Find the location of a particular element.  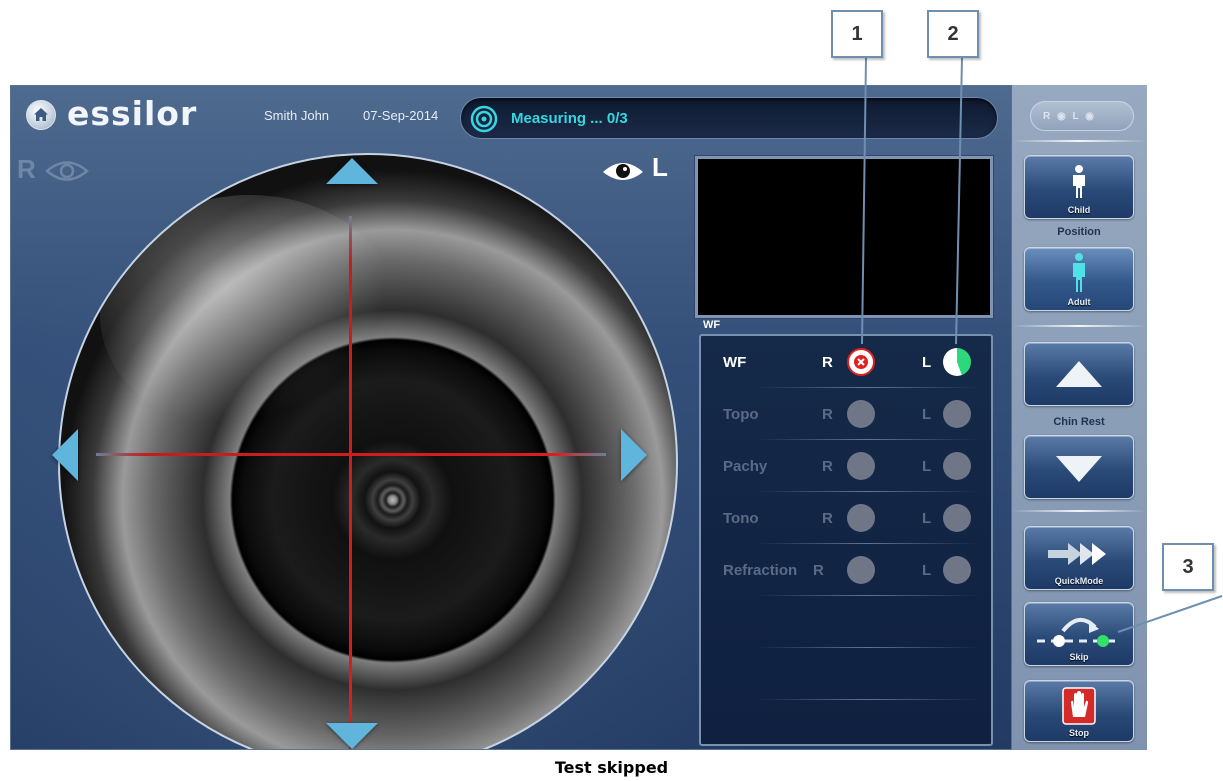

home-icon is located at coordinates (41, 114).